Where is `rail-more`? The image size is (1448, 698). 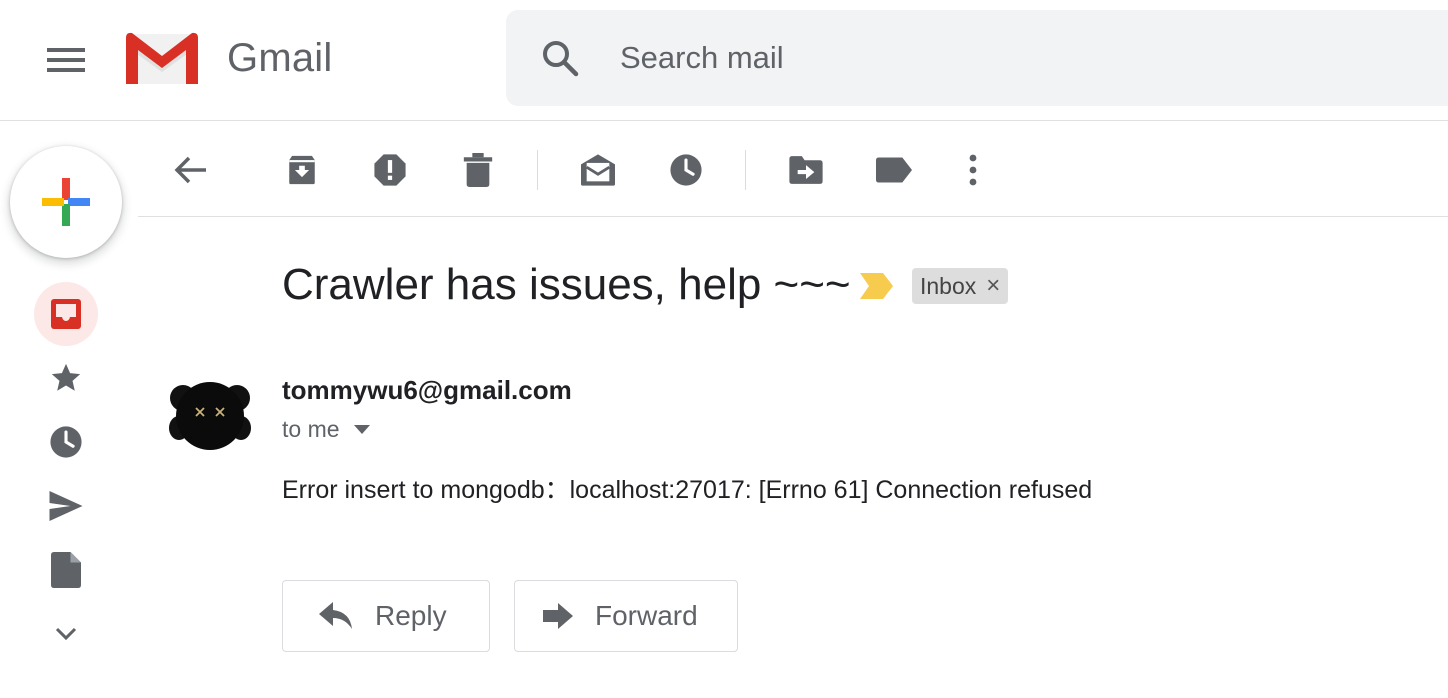 rail-more is located at coordinates (66, 634).